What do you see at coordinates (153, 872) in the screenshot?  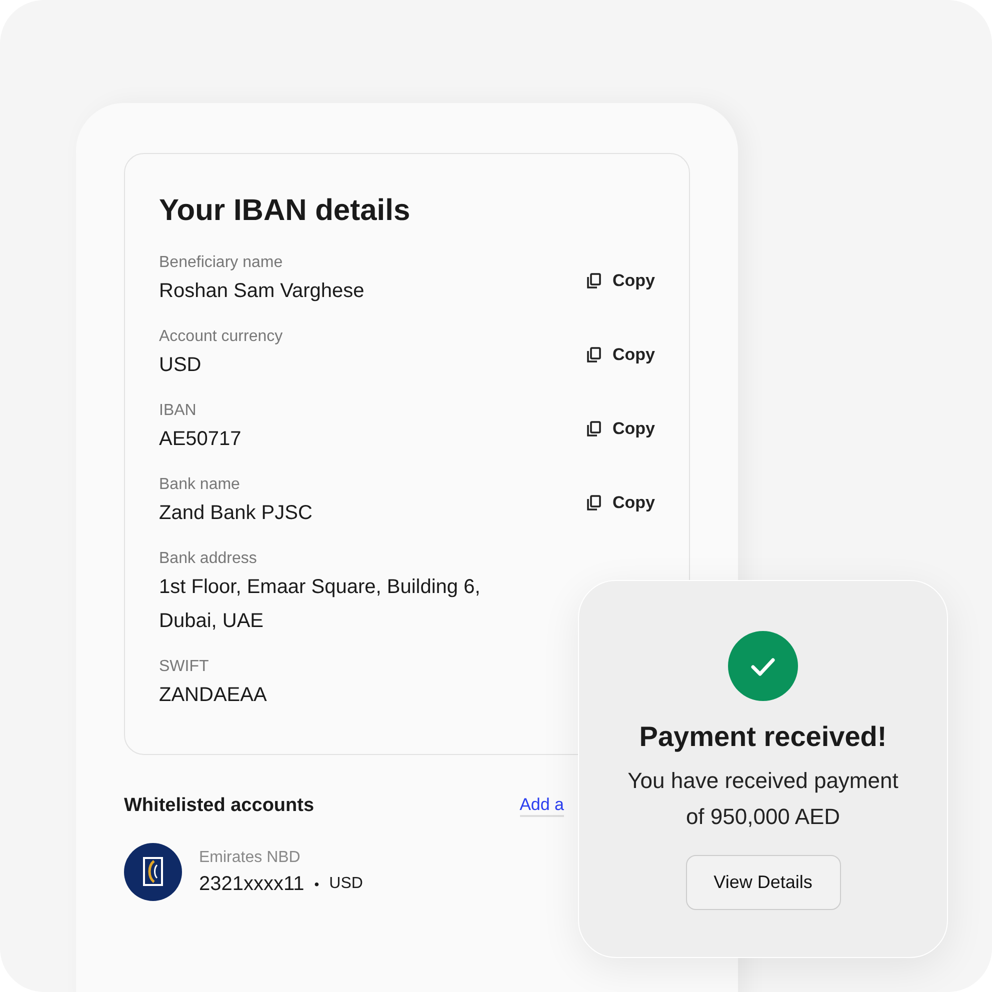 I see `bank-logo-icon` at bounding box center [153, 872].